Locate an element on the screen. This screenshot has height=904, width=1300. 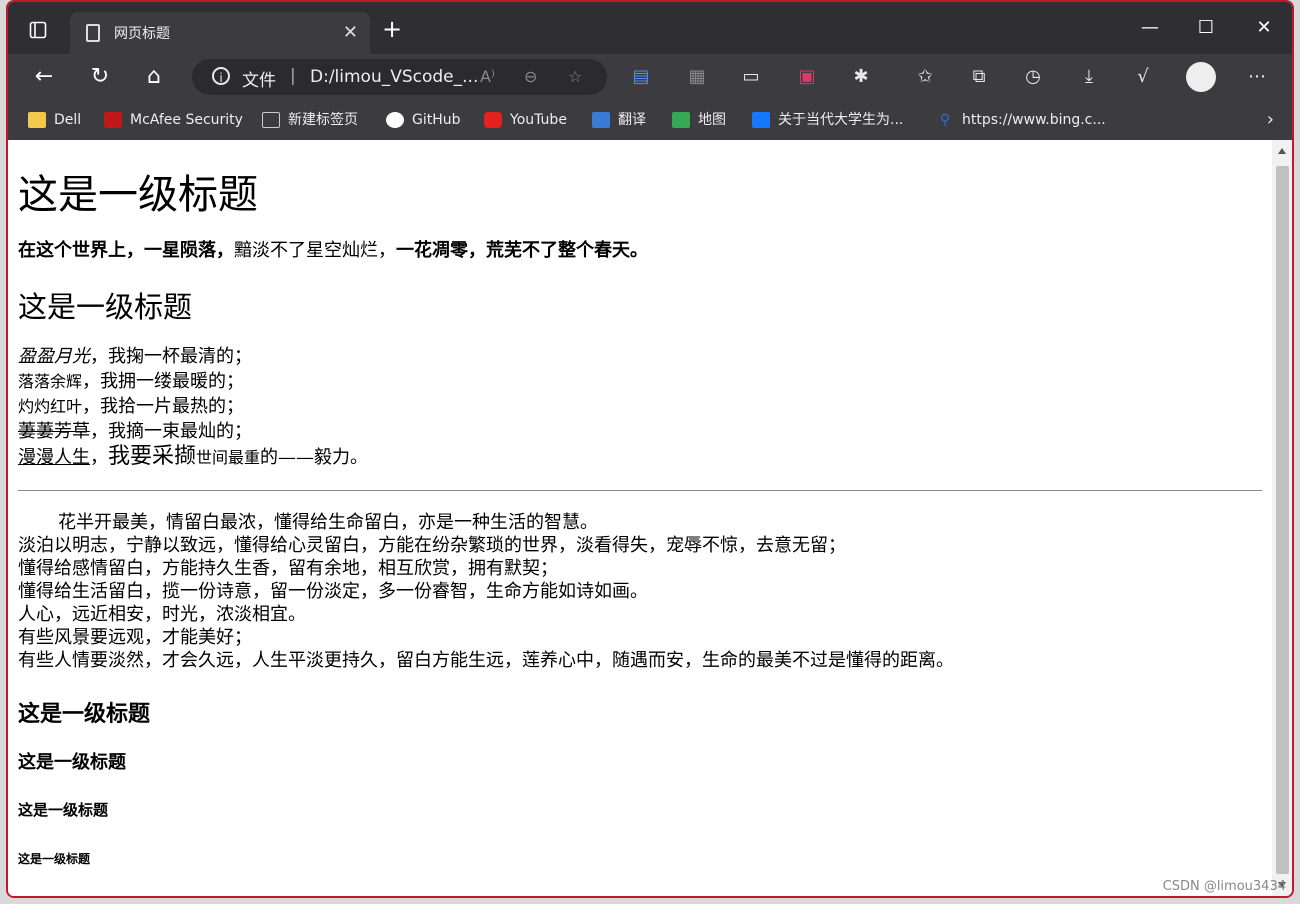
para-line: 懂得给感情留白，方能持久生香，留有余地，相互欣赏，拥有默契； is located at coordinates (288, 568).